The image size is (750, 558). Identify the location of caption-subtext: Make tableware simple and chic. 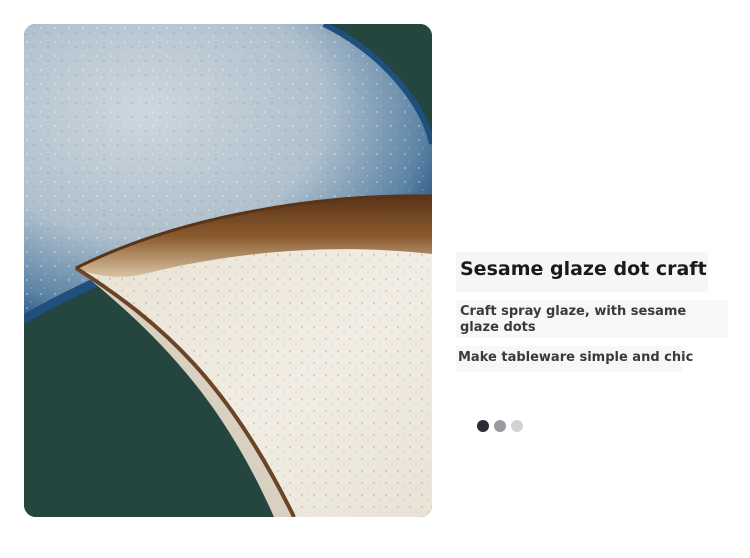
(576, 357).